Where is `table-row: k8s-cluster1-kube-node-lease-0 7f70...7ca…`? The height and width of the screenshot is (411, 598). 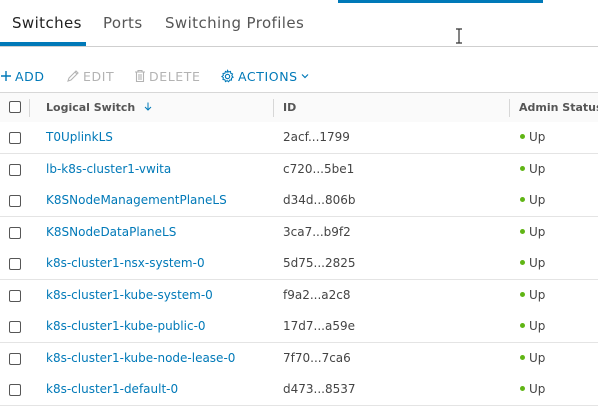 table-row: k8s-cluster1-kube-node-lease-0 7f70...7ca… is located at coordinates (299, 358).